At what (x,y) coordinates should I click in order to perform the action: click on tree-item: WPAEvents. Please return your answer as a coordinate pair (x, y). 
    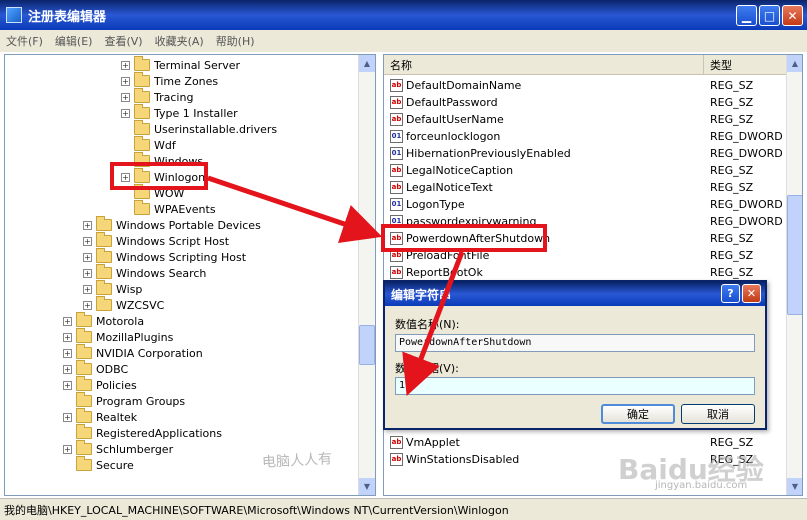
    Looking at the image, I should click on (168, 208).